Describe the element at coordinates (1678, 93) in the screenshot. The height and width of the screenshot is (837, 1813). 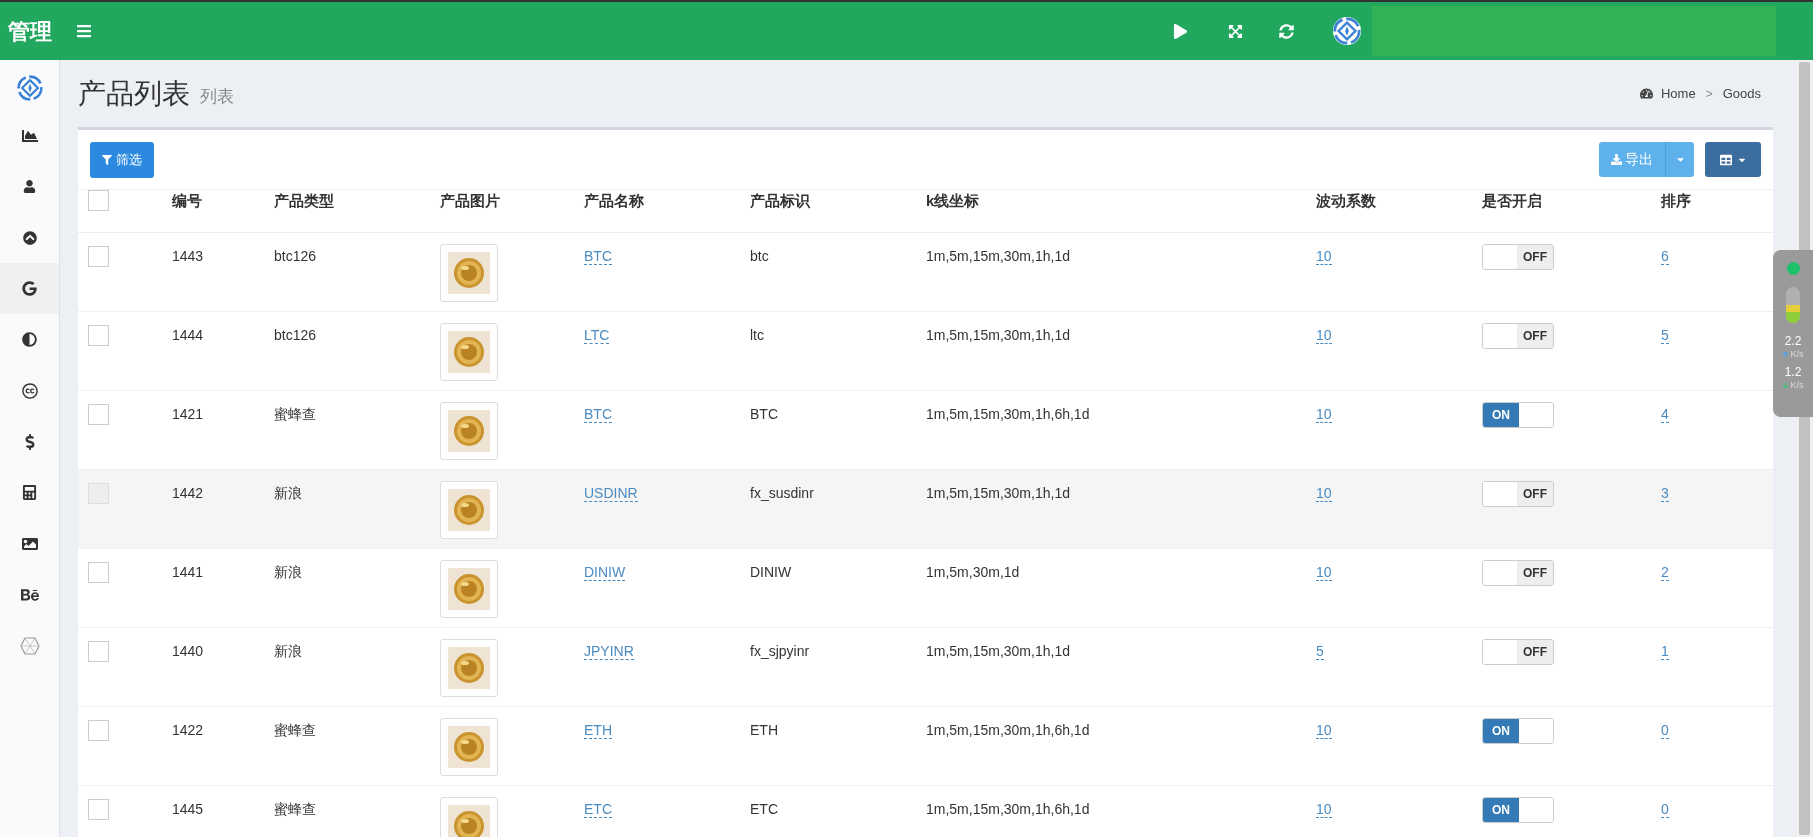
I see `breadcrumb-link: Home` at that location.